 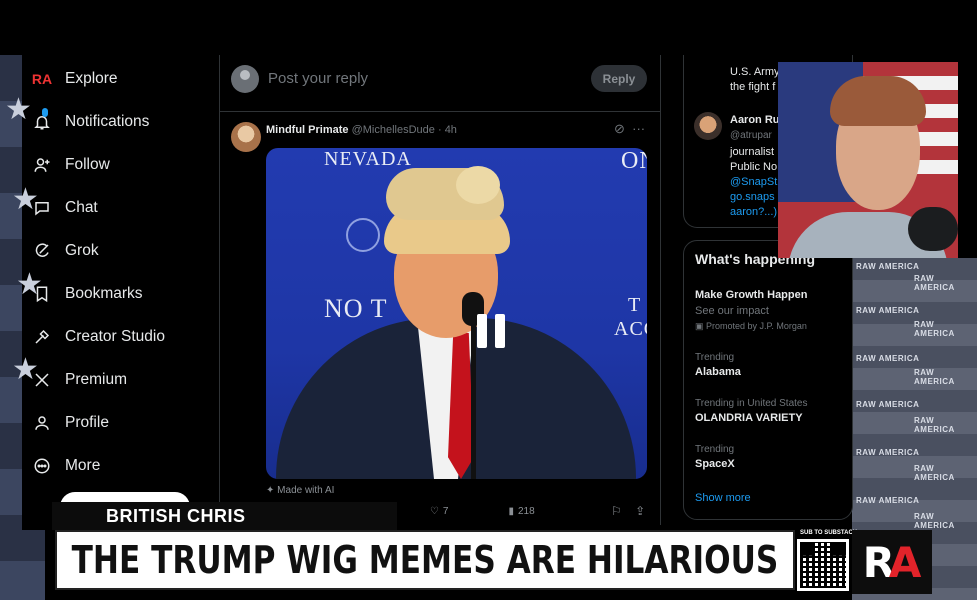 I want to click on qr-code, so click(x=823, y=565).